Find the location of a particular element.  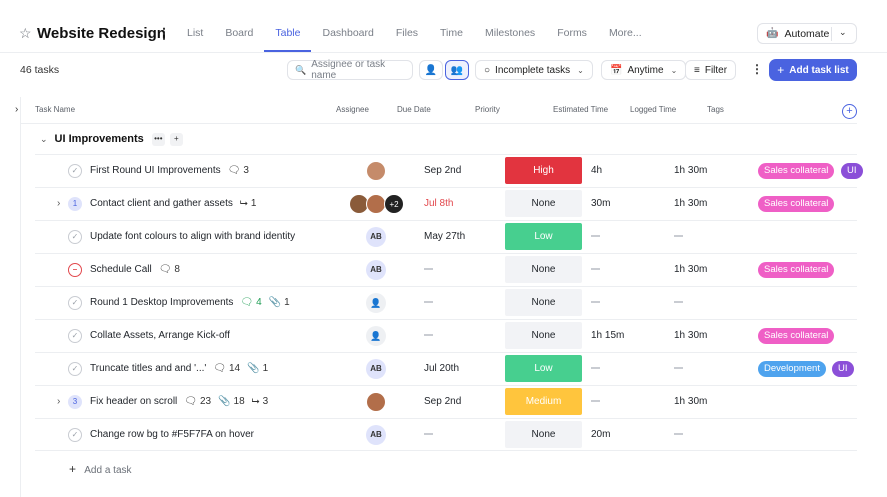

star-icon: ☆ is located at coordinates (25, 33).